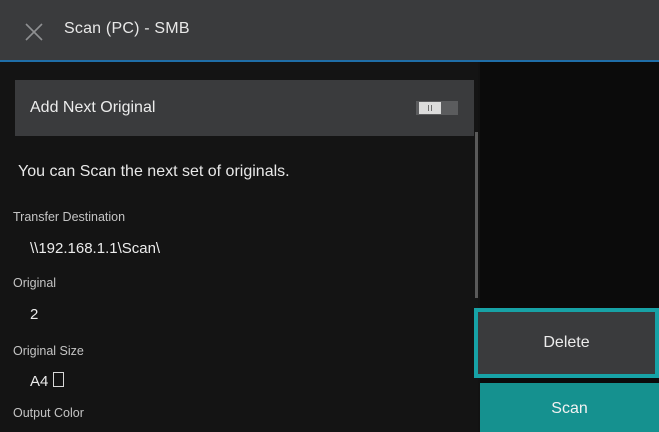 The image size is (659, 432). Describe the element at coordinates (95, 248) in the screenshot. I see `transfer-destination-value: \\192.168.1.1\Scan\` at that location.